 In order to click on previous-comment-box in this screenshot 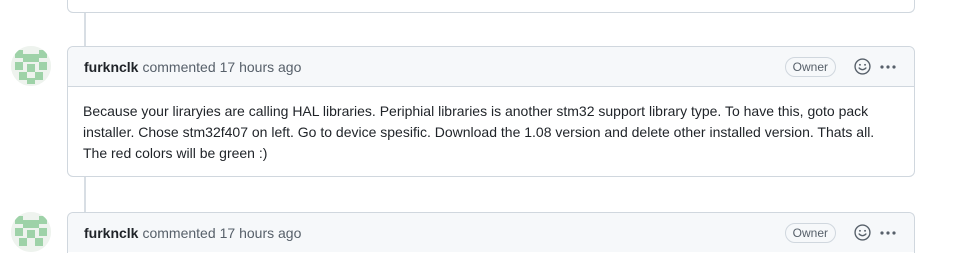, I will do `click(491, 6)`.